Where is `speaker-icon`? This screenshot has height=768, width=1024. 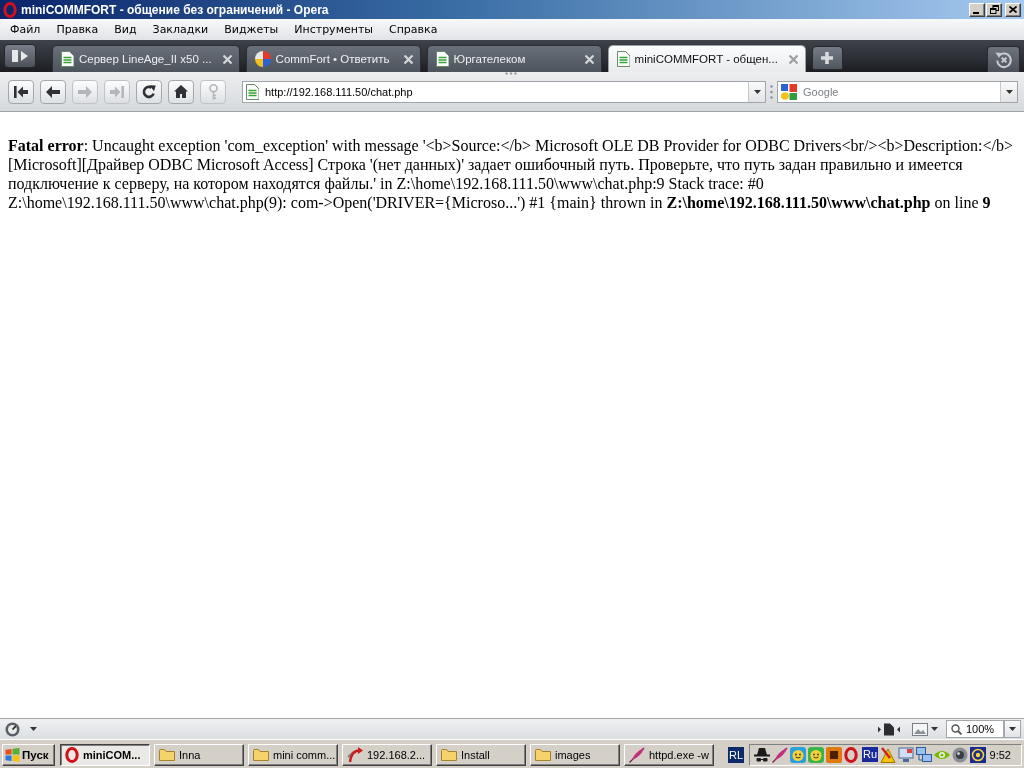 speaker-icon is located at coordinates (960, 754).